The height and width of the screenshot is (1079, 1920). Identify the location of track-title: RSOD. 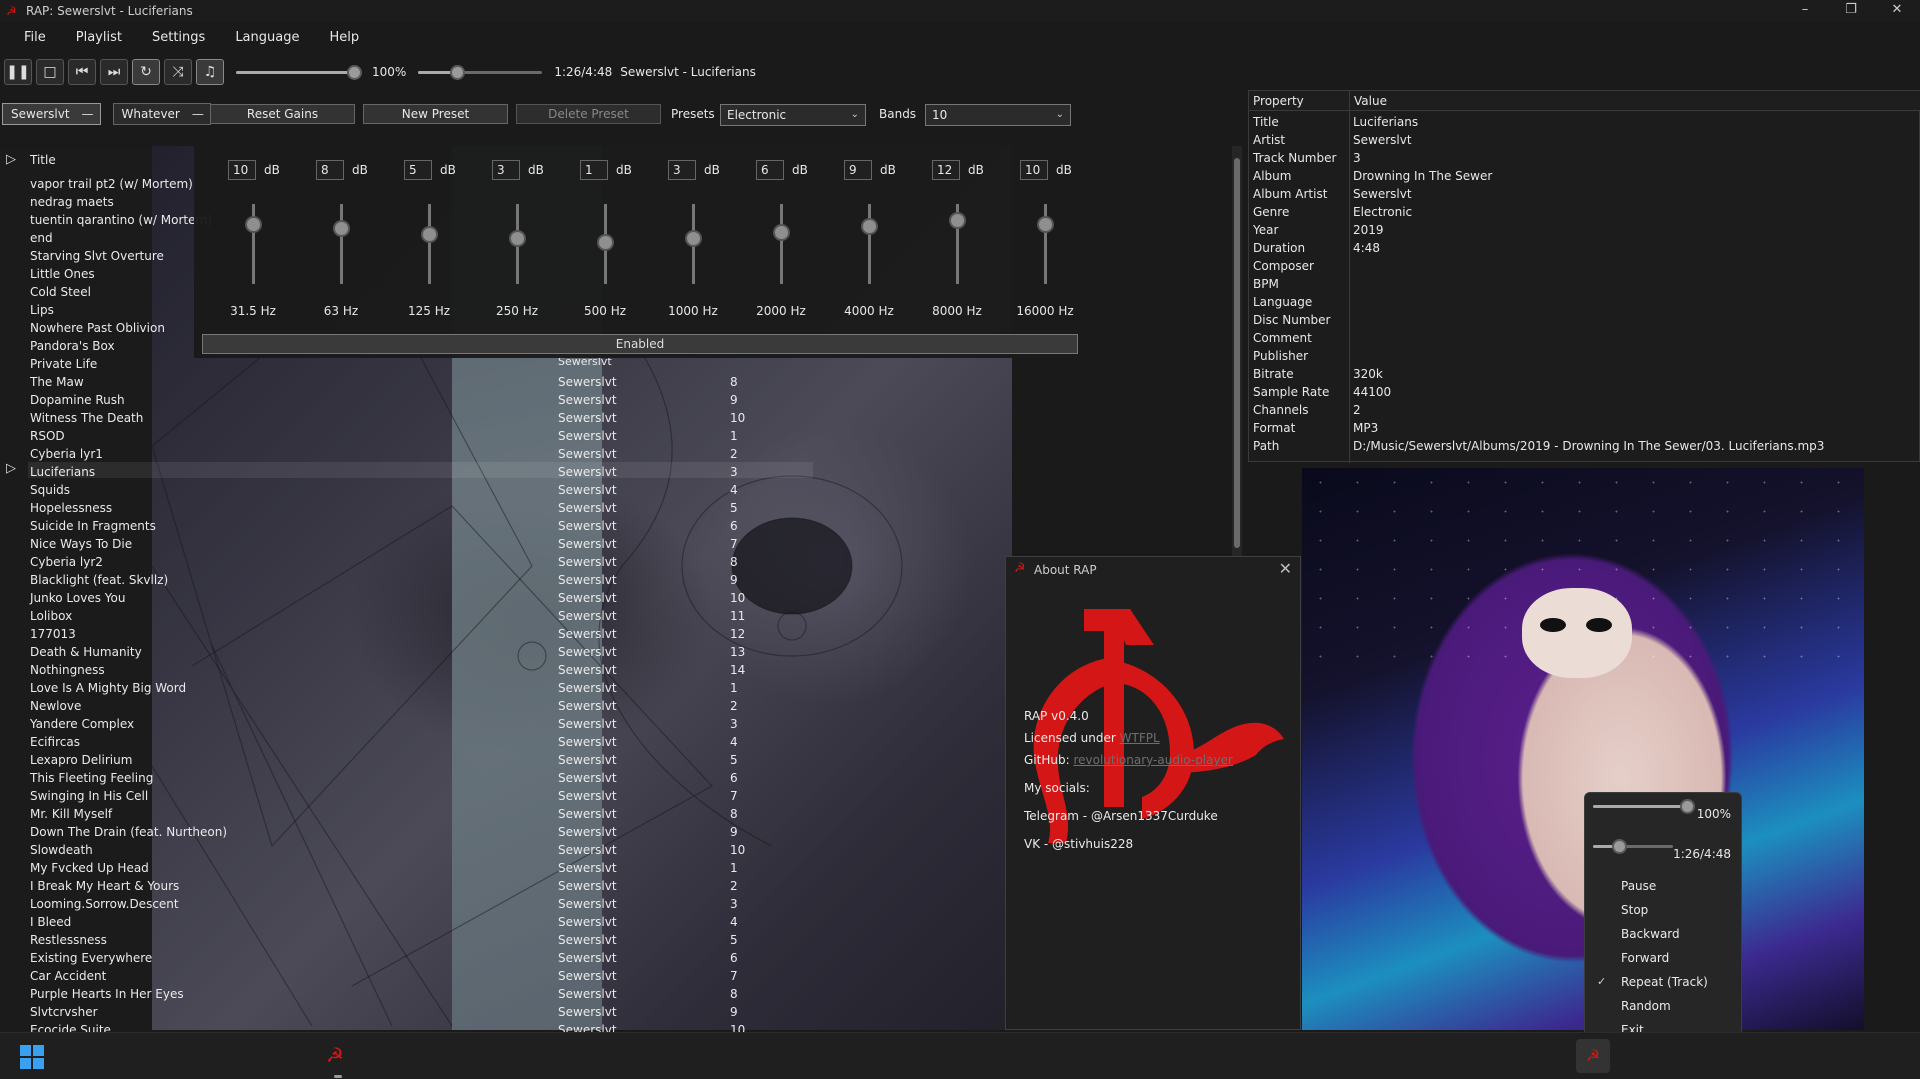
(47, 436).